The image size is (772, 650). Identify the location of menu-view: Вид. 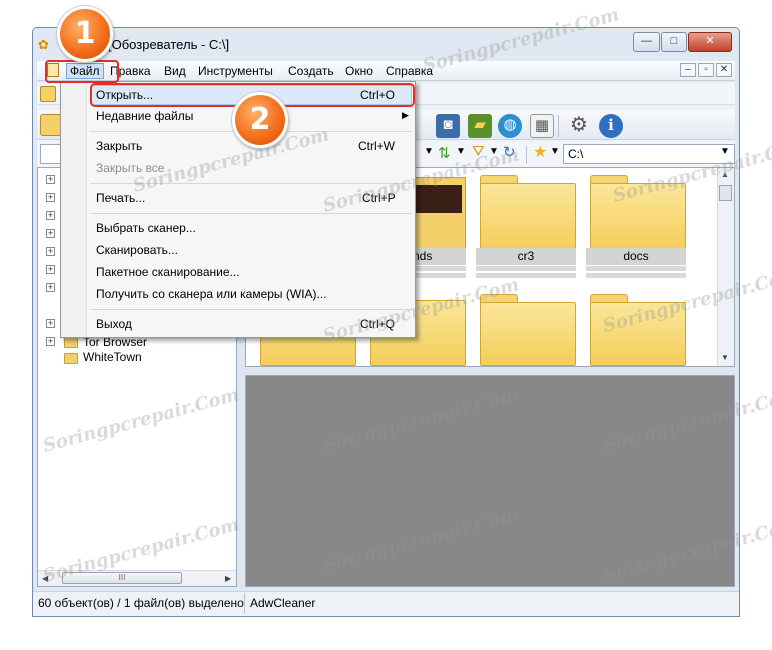
(175, 71).